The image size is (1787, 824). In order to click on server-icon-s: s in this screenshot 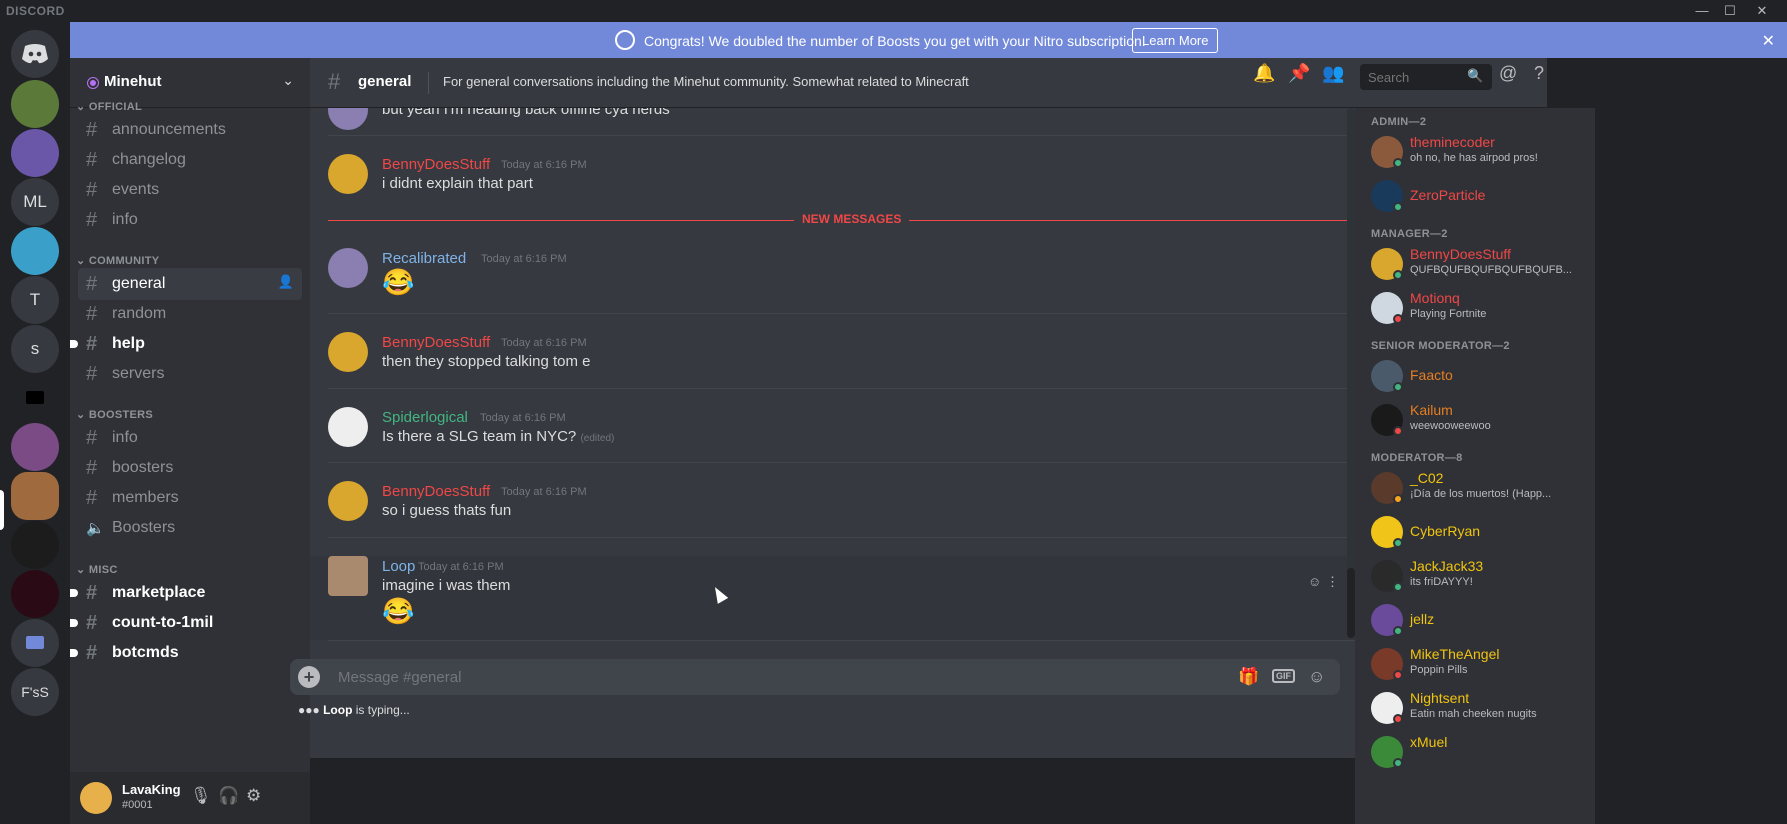, I will do `click(35, 349)`.